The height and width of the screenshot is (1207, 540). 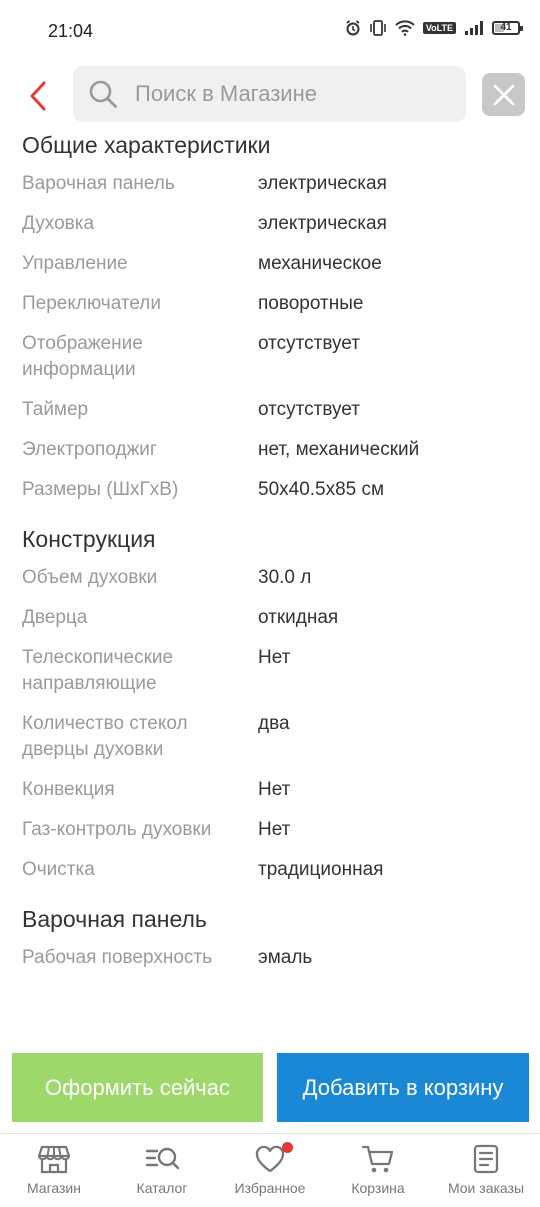 I want to click on spec-value: механическое, so click(x=320, y=263).